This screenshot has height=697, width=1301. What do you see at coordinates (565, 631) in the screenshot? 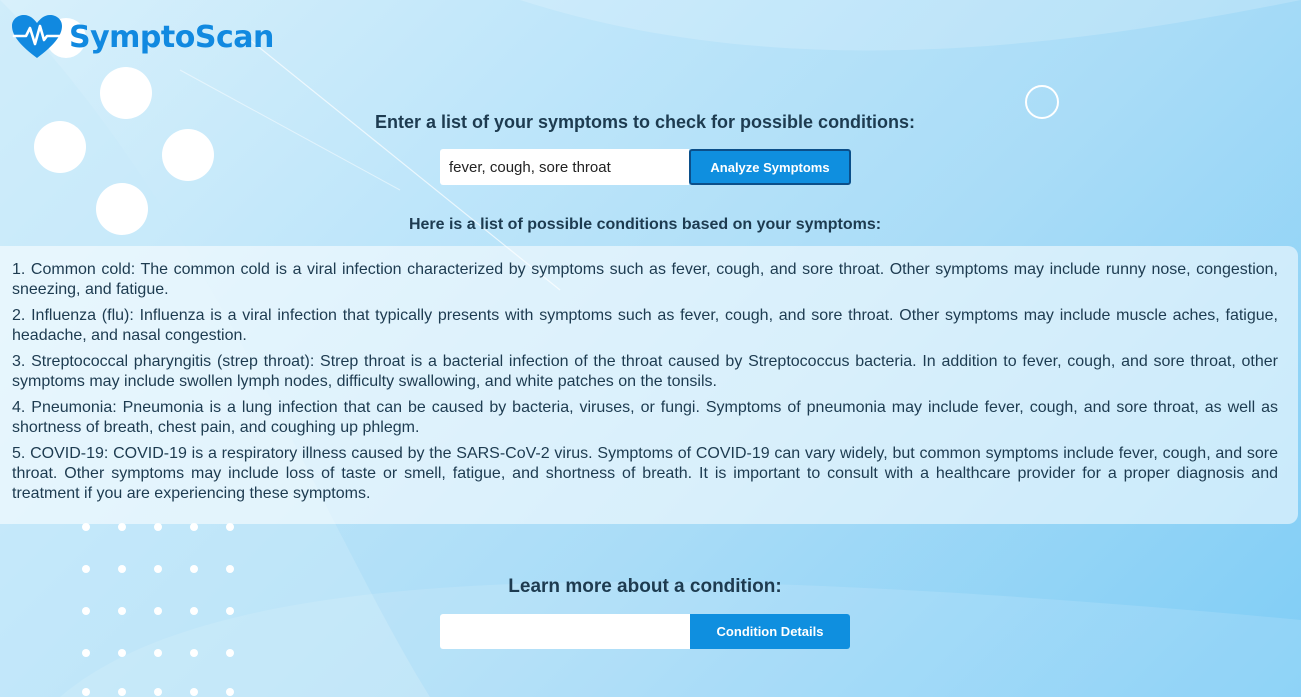
I see `condition-input` at bounding box center [565, 631].